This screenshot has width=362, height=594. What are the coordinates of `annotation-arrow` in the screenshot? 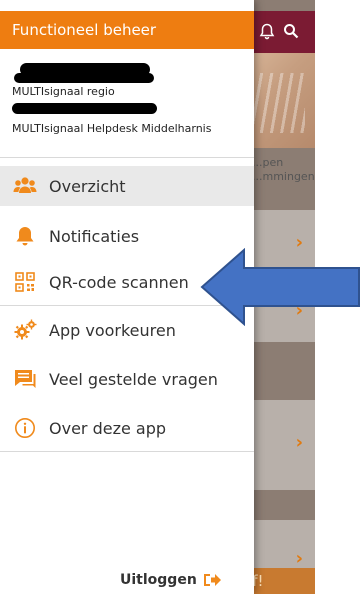 It's located at (280, 287).